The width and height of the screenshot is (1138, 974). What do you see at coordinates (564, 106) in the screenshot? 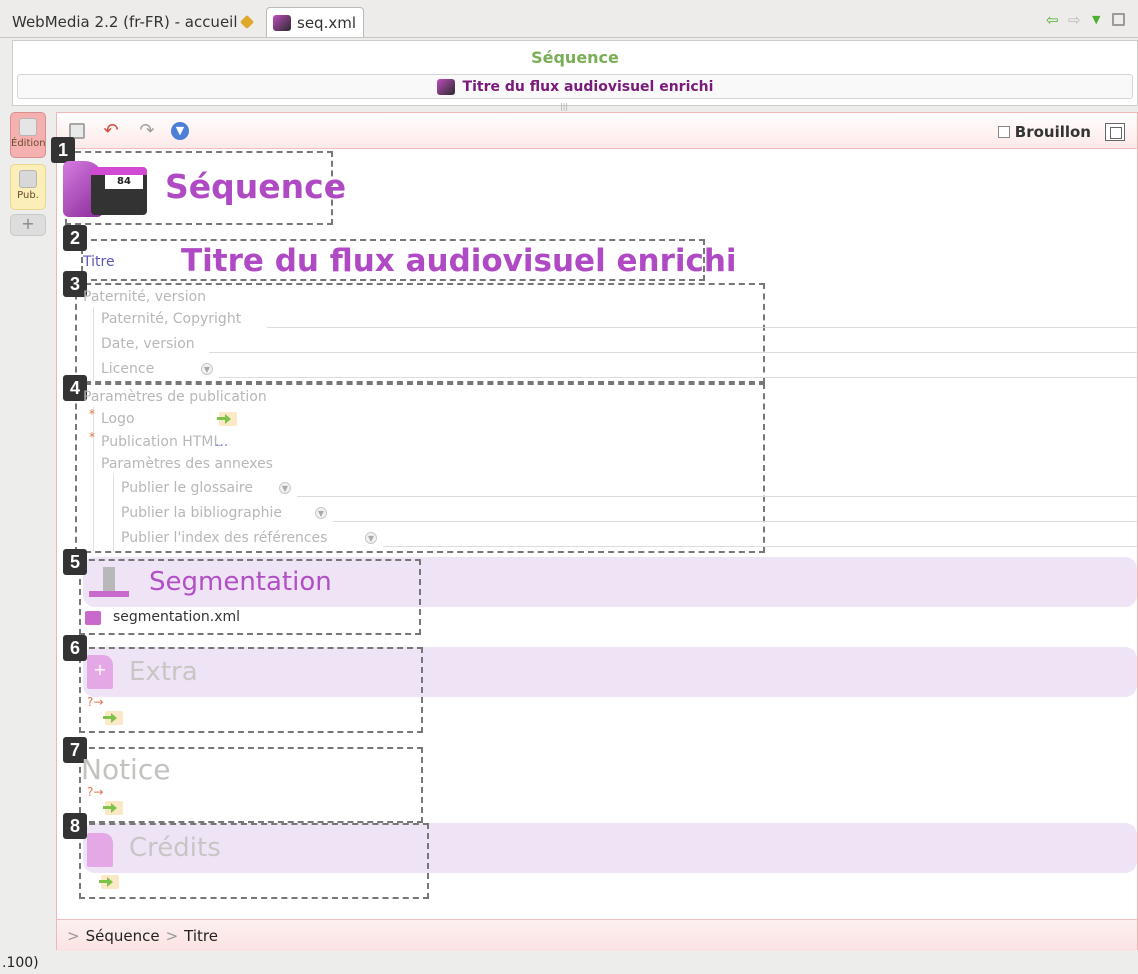
I see `splitter-grip: |||` at bounding box center [564, 106].